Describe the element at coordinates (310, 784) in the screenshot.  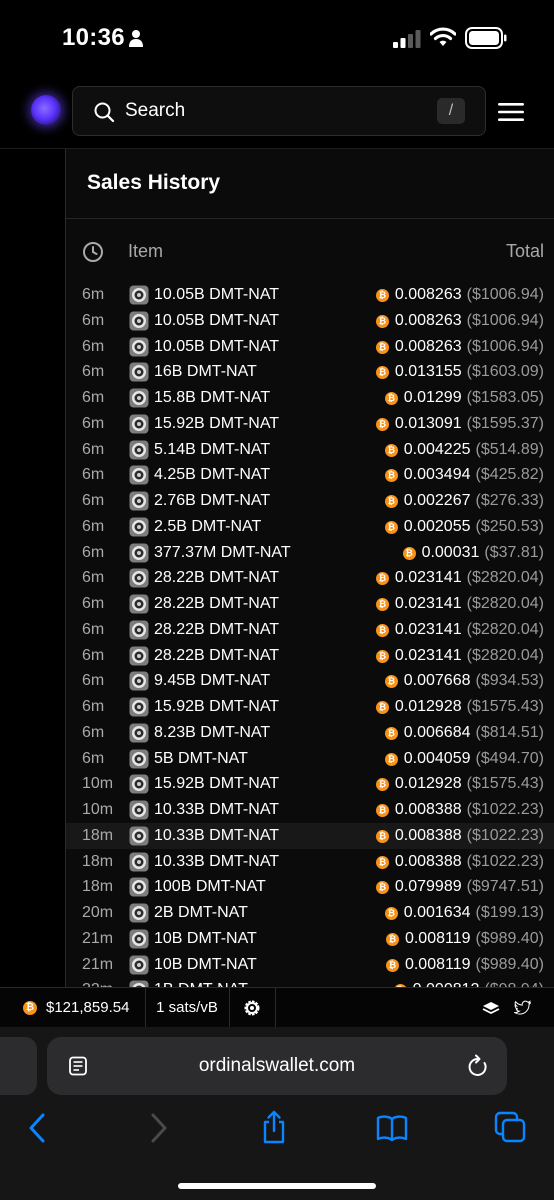
I see `sales-row: 10m 15.92B DMT-NAT ₿ 0.012928 ($1575.43)` at that location.